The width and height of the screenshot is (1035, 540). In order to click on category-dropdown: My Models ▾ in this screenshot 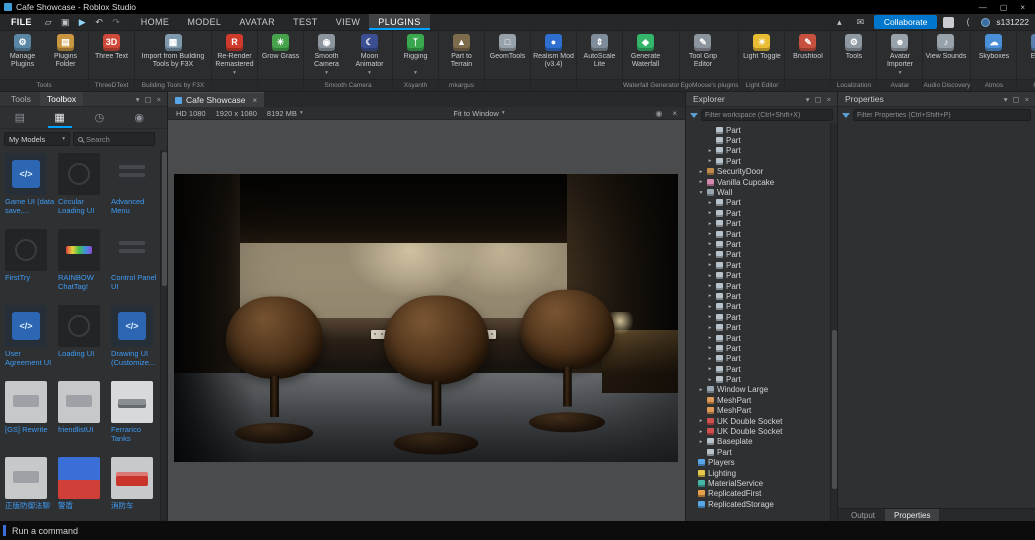, I will do `click(37, 139)`.